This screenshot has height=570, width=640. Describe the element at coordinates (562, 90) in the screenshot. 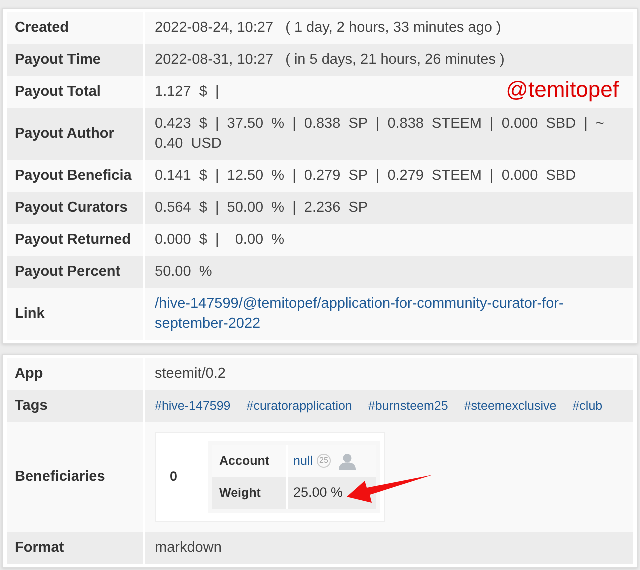

I see `annotation-text: @temitopef` at that location.